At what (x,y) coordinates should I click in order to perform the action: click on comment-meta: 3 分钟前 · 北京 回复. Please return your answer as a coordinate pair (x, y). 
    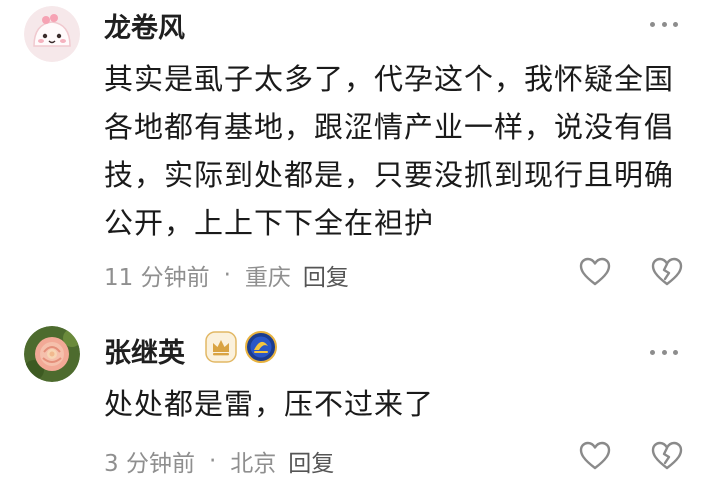
    Looking at the image, I should click on (219, 461).